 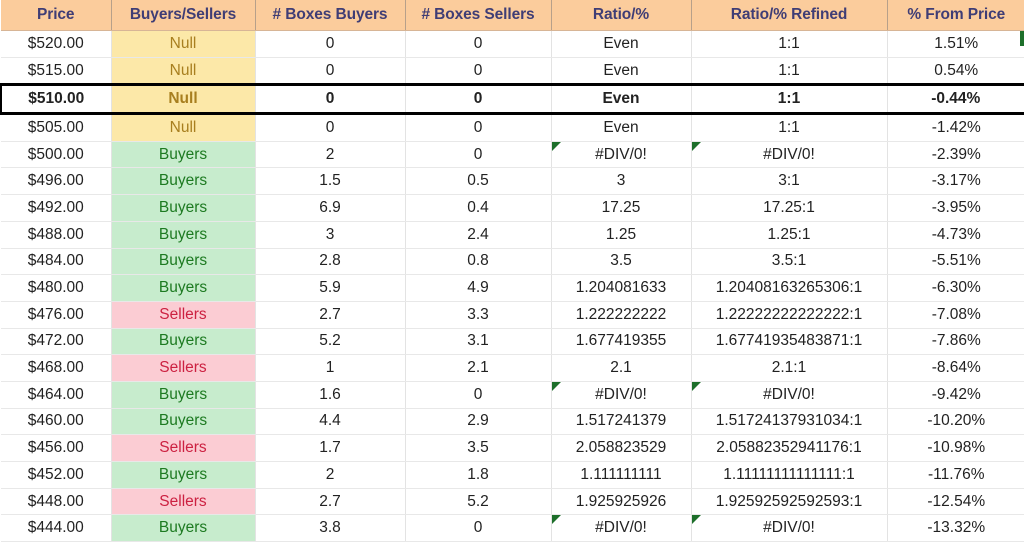 I want to click on column-header-boxes-sellers: # Boxes Sellers, so click(x=478, y=15).